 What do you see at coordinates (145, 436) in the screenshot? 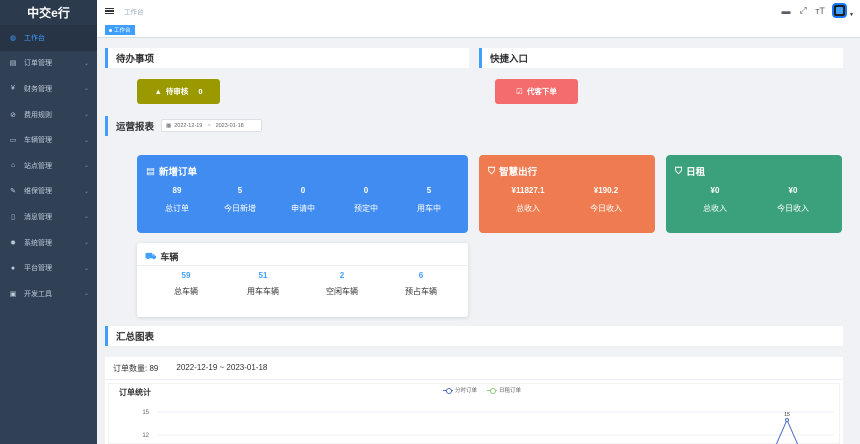
I see `y-tick-label: 12` at bounding box center [145, 436].